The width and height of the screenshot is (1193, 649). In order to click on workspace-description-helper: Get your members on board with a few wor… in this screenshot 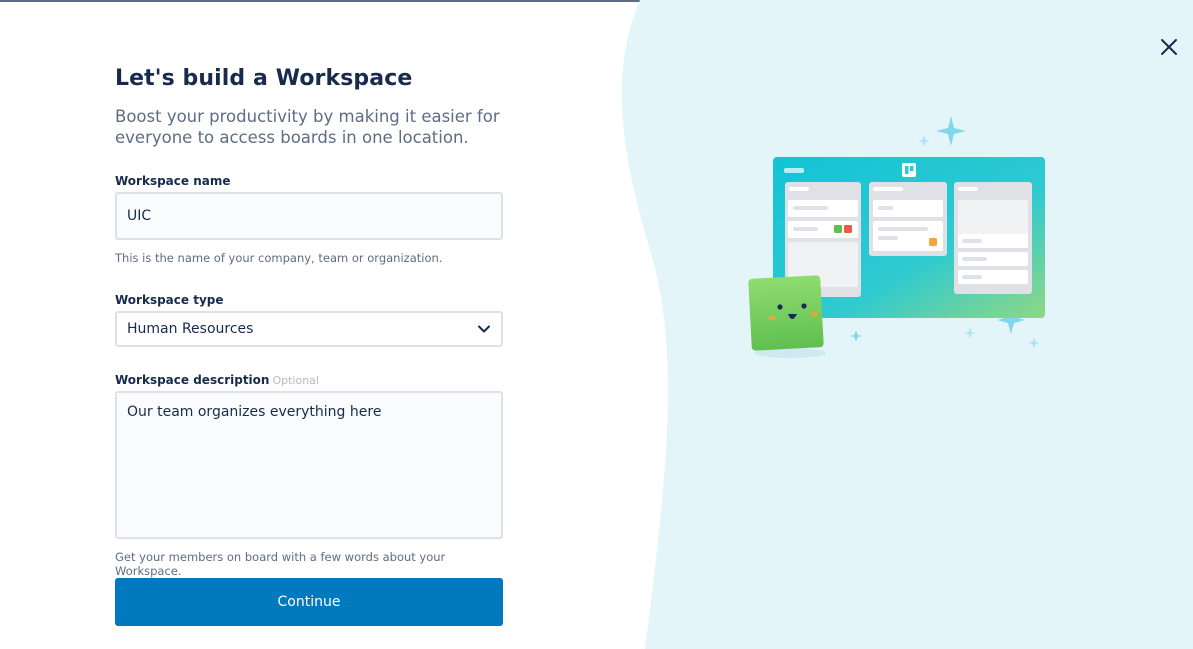, I will do `click(280, 564)`.